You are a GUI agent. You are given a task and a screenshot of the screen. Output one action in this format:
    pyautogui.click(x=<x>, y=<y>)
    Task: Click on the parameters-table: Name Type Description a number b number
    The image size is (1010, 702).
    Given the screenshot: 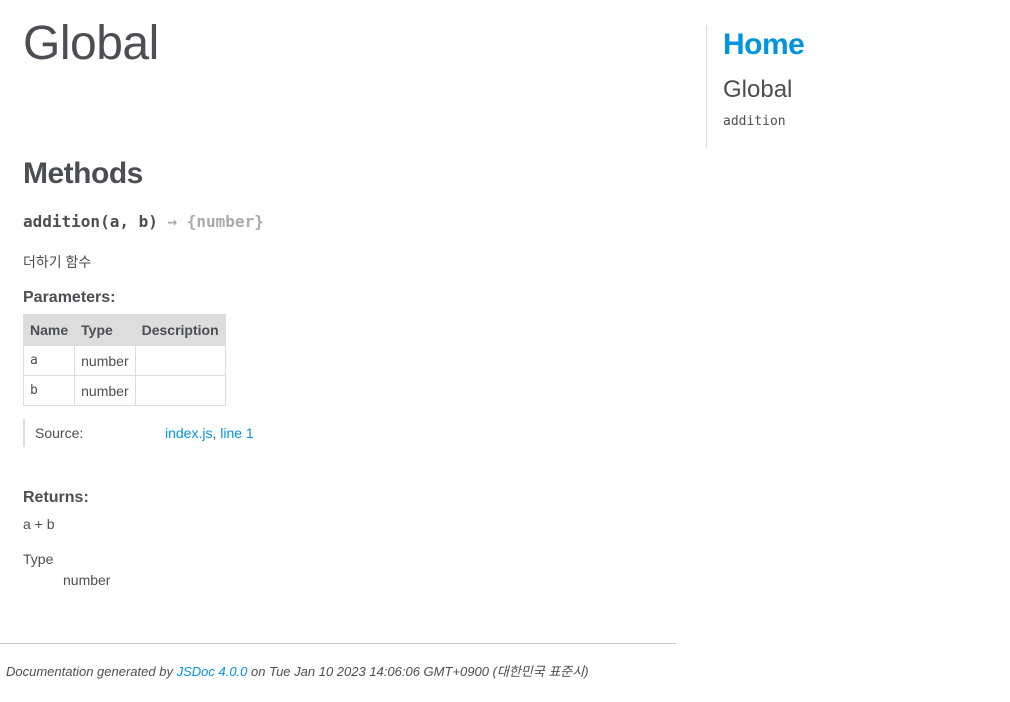 What is the action you would take?
    pyautogui.click(x=124, y=360)
    